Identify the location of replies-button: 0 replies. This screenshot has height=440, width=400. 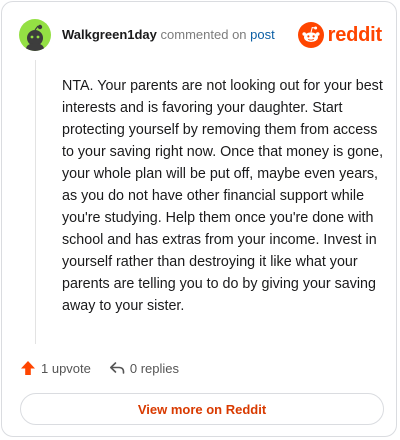
(144, 368).